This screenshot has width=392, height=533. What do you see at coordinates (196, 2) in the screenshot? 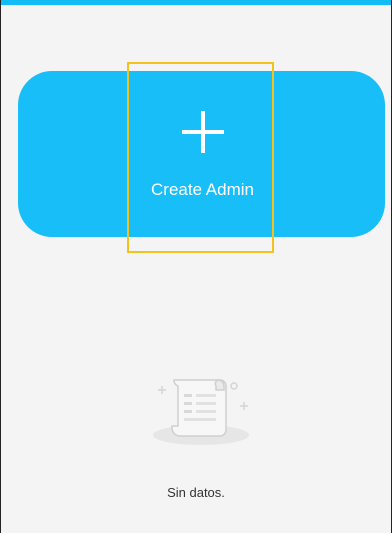
I see `top-accent-bar` at bounding box center [196, 2].